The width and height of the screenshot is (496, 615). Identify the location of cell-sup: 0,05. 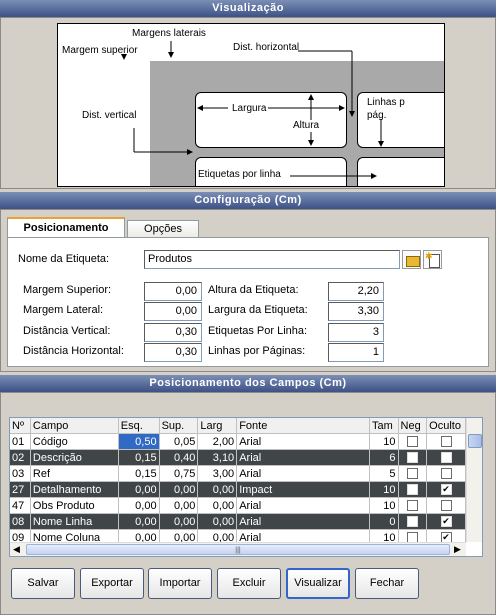
(179, 441).